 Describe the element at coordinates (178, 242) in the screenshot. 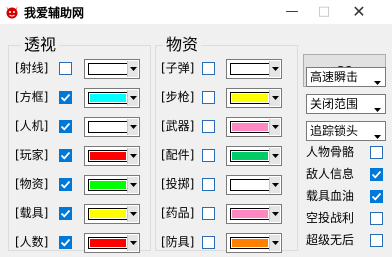

I see `supplies-row-label: [防具]` at that location.